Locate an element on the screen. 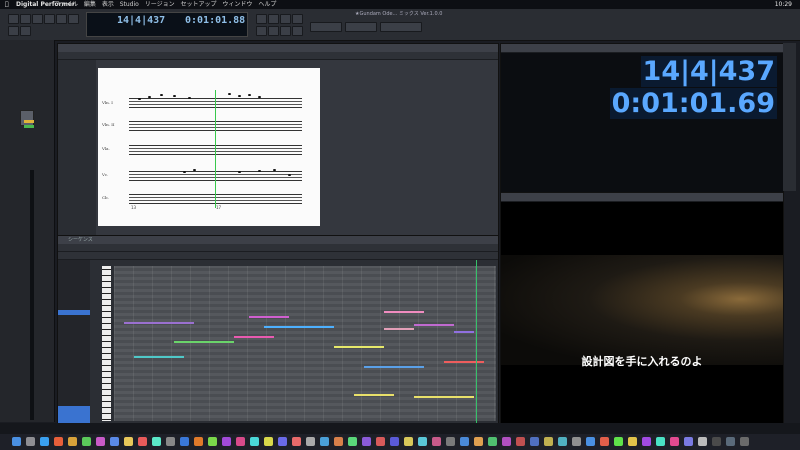  menu-items: ファイル 編集 表示 Studio リージョン セットアップ ウィンドウ ヘルプ is located at coordinates (165, 4).